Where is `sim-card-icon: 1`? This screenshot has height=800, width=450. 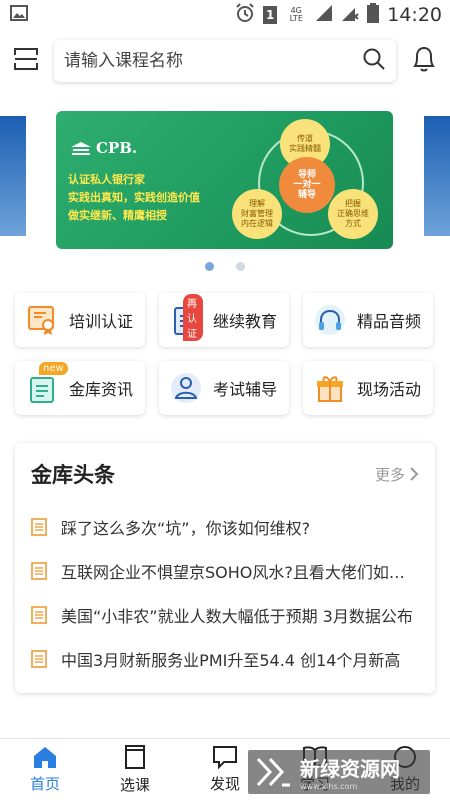
sim-card-icon: 1 is located at coordinates (270, 15).